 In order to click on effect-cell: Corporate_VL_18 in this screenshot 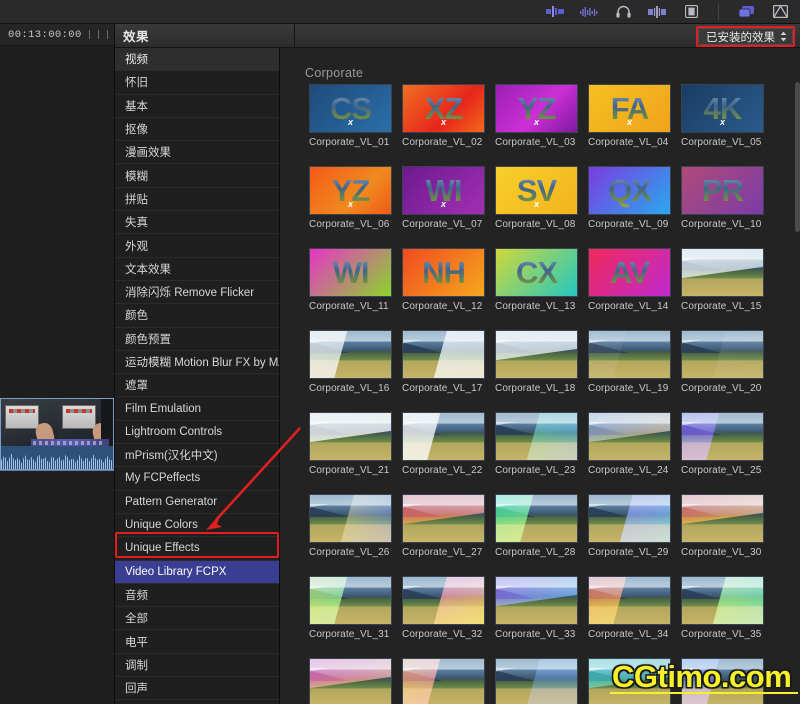, I will do `click(536, 362)`.